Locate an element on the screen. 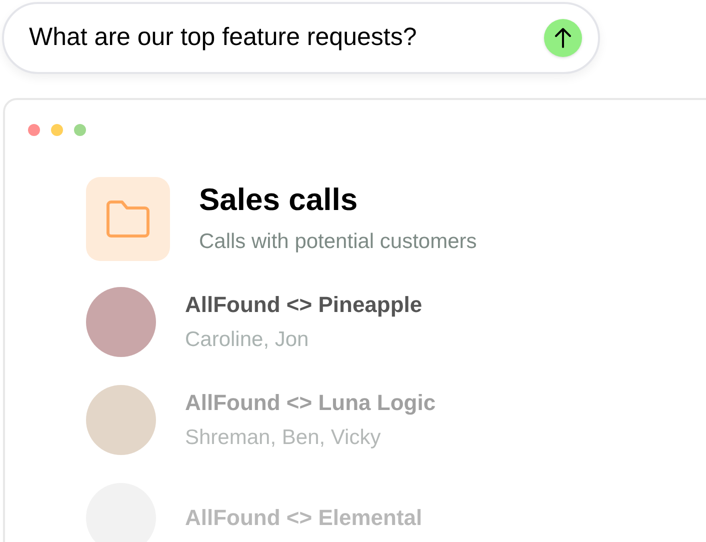  folder-subtitle: Calls with potential customers is located at coordinates (338, 241).